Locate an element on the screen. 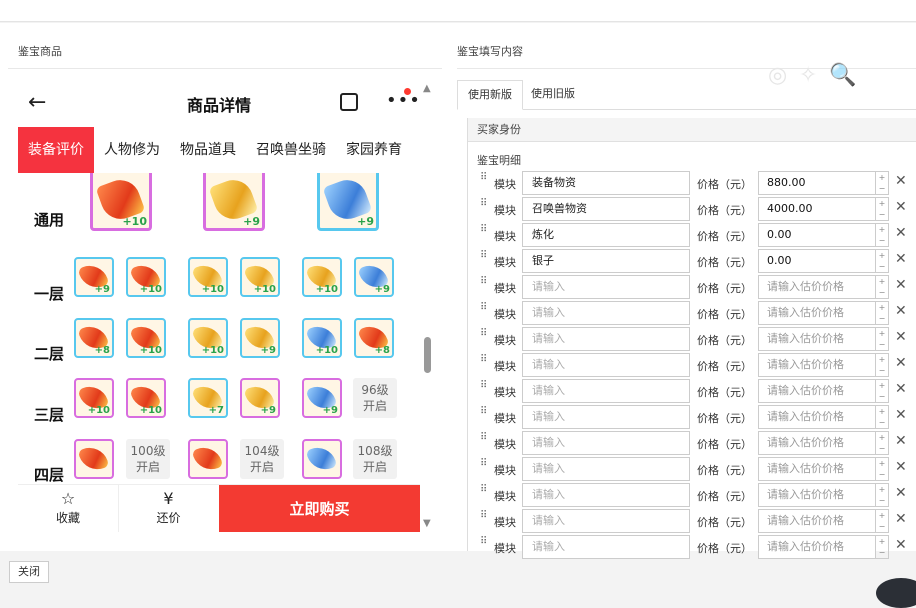 The image size is (916, 608). favorite-button: ☆ 收藏 is located at coordinates (68, 508).